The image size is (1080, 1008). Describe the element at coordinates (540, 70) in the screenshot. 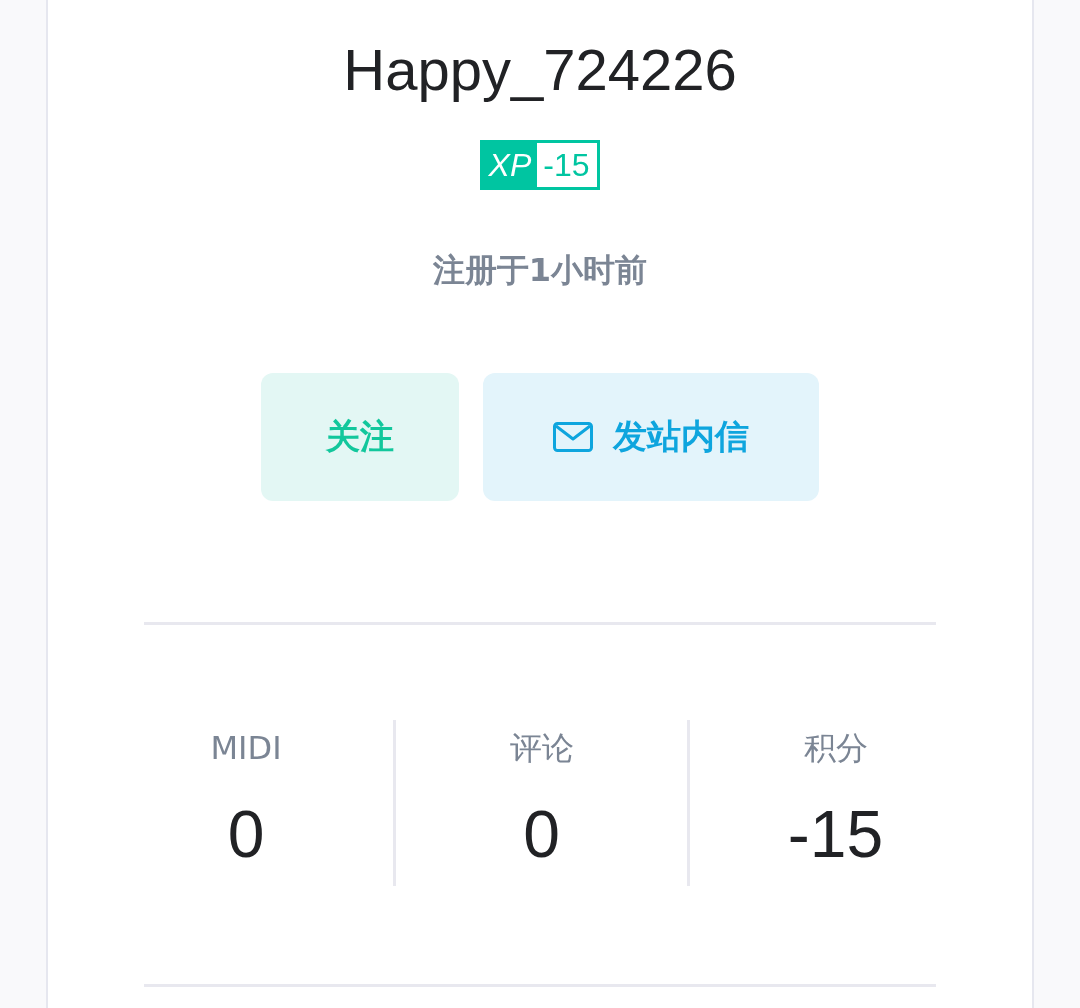

I see `username-heading: Happy_724226` at that location.